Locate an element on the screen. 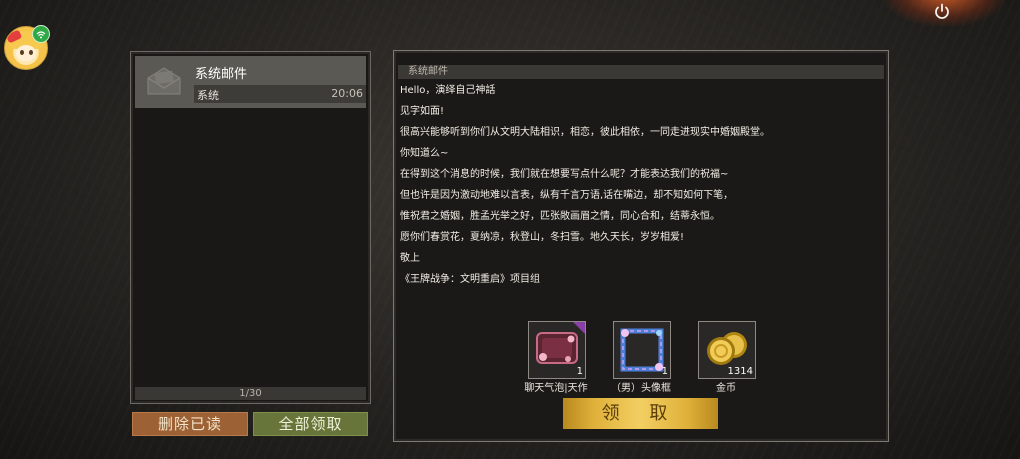 The width and height of the screenshot is (1020, 459). mail-body-line: 但也许是因为激动地难以言表，纵有千言万语,话在嘴边，却不知如何下笔， is located at coordinates (567, 195).